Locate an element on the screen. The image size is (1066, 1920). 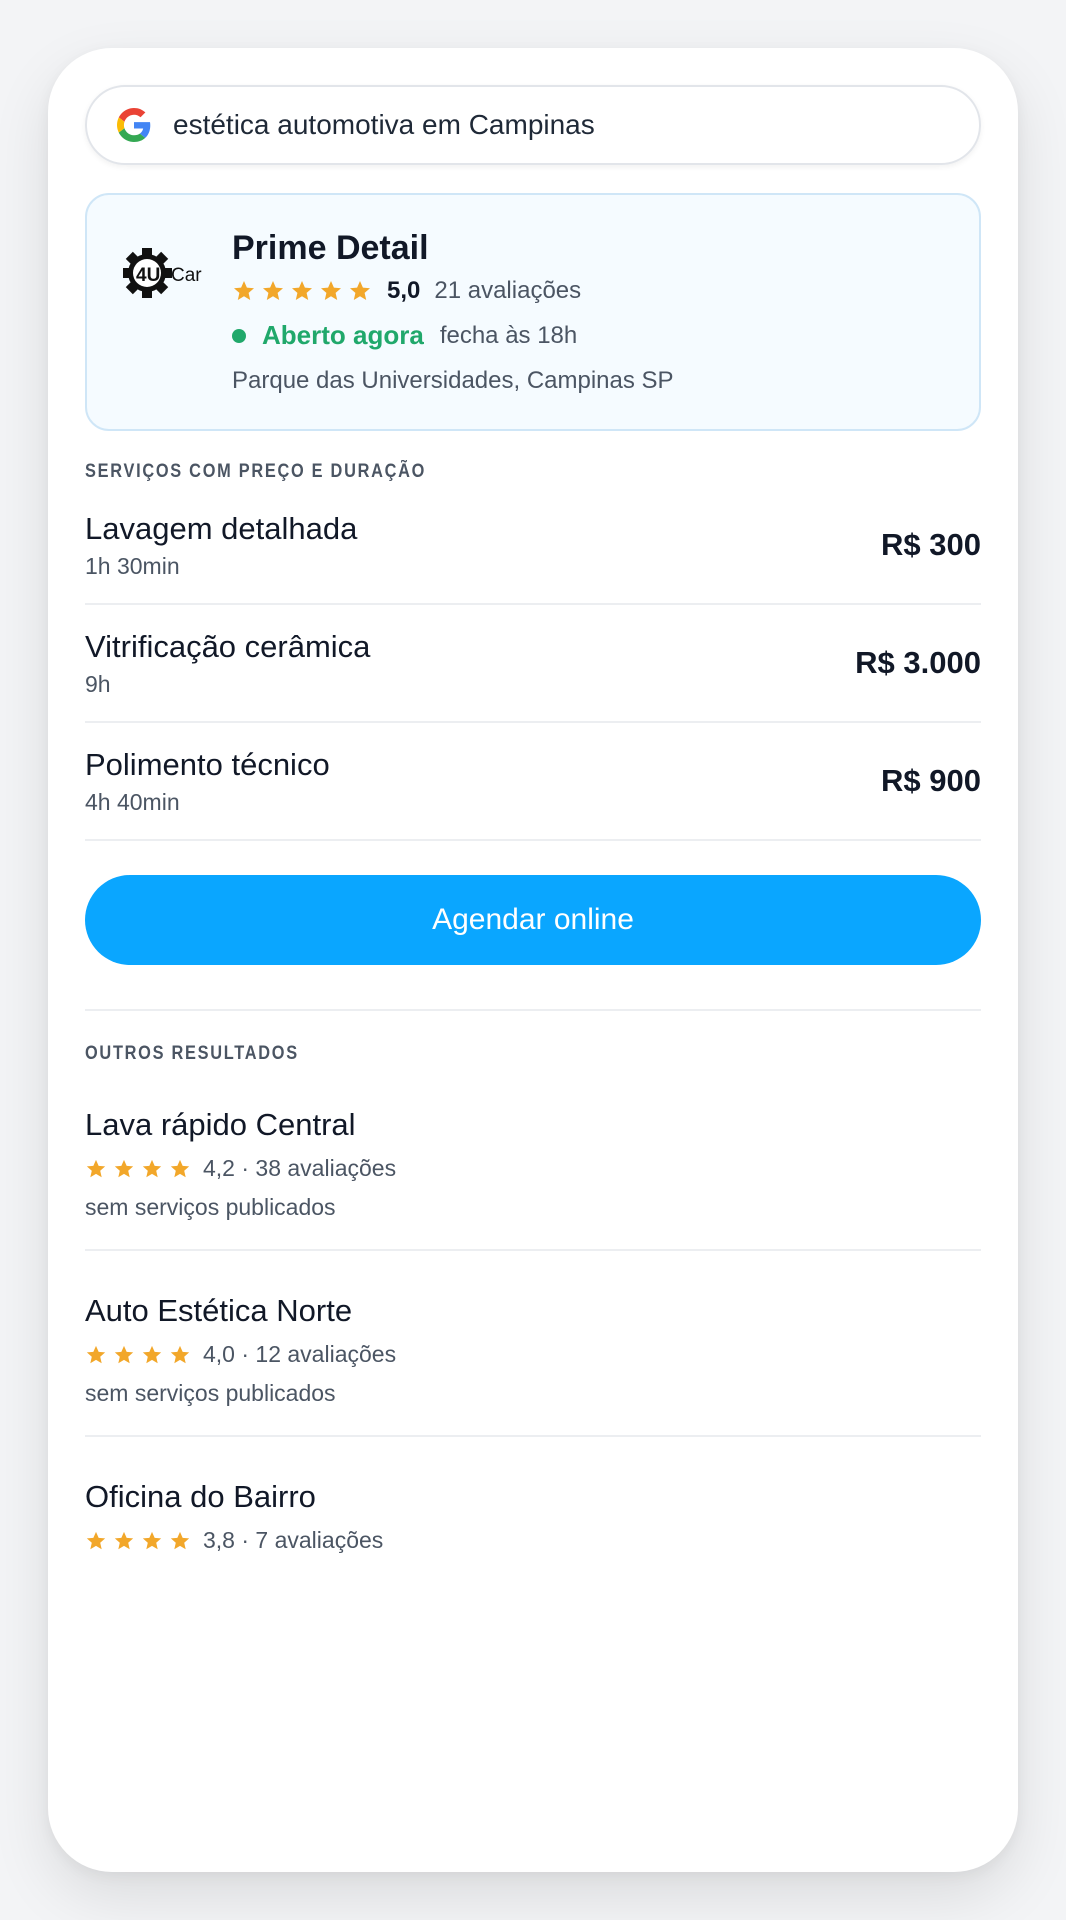
service-name: Vitrificação cerâmica is located at coordinates (228, 646).